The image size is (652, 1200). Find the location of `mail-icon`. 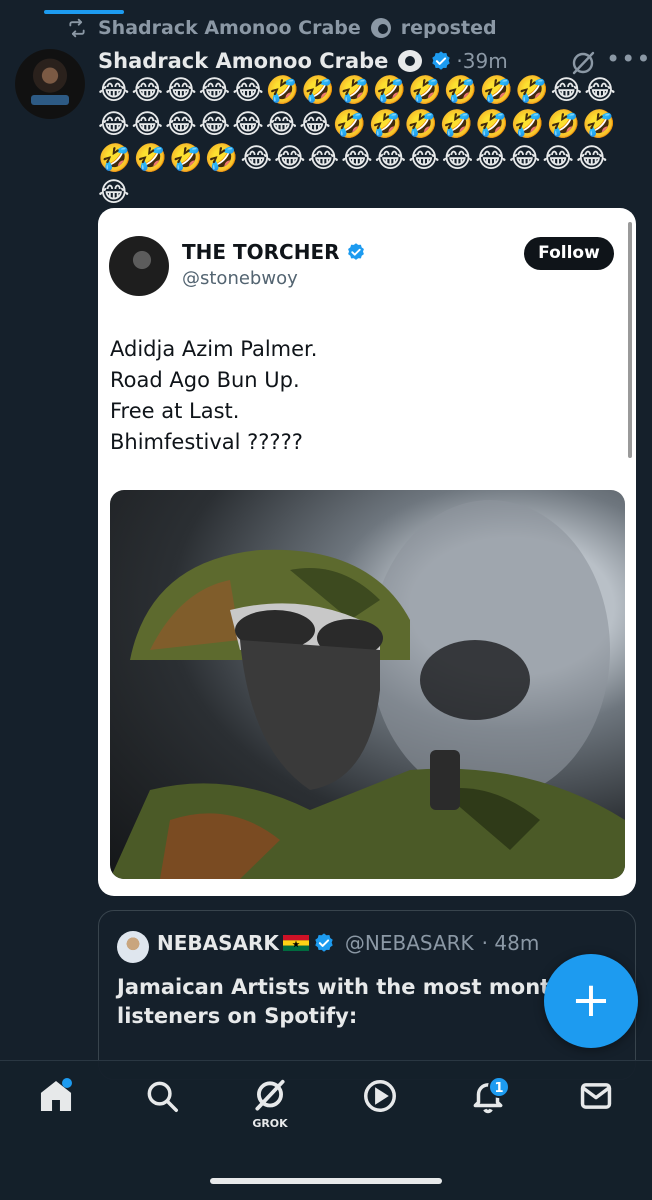

mail-icon is located at coordinates (596, 1096).